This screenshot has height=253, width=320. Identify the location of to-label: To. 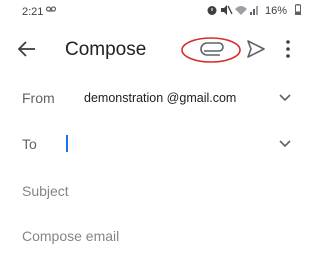
(29, 144).